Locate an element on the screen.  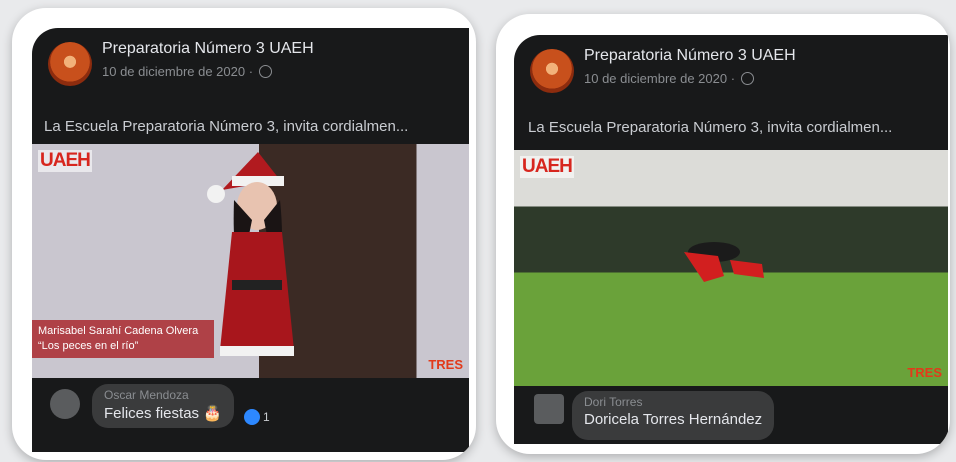
comment-text: Doricela Torres Hernández is located at coordinates (673, 419).